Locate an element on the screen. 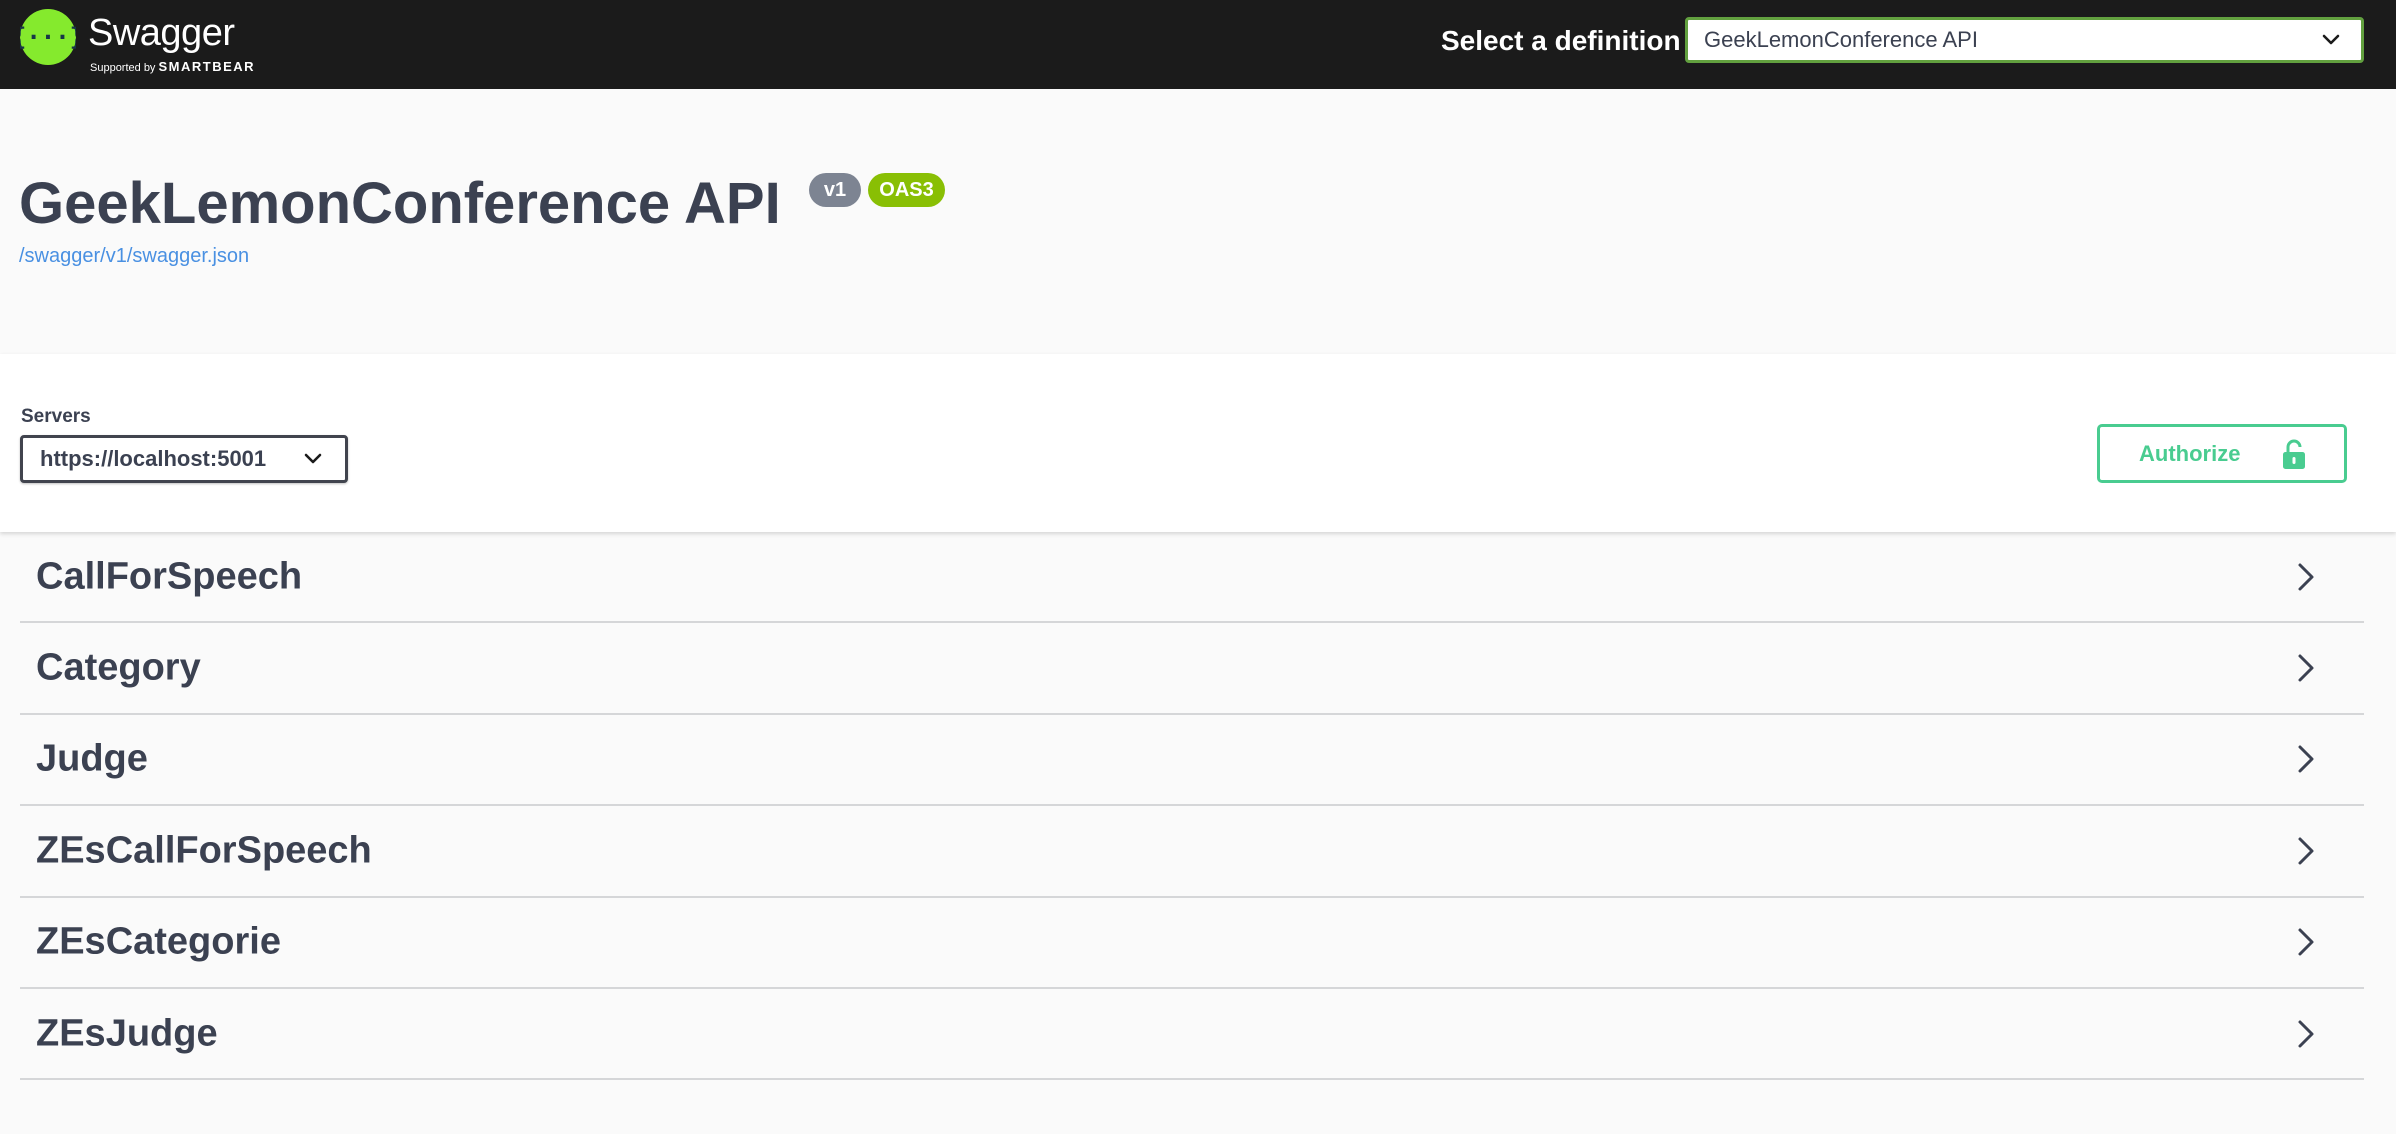  definition-label: Select a definition is located at coordinates (1561, 40).